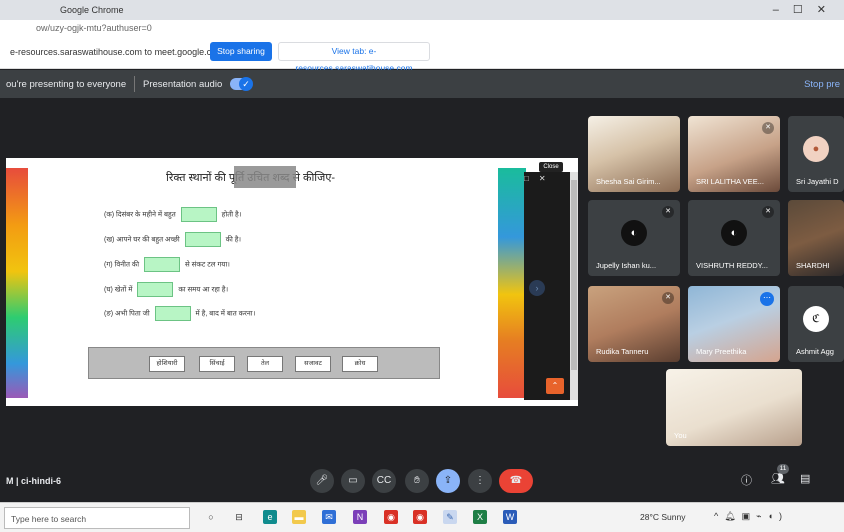 The image size is (844, 532). What do you see at coordinates (751, 516) in the screenshot?
I see `system-tray: ^🔔︎▣⌁◖)` at bounding box center [751, 516].